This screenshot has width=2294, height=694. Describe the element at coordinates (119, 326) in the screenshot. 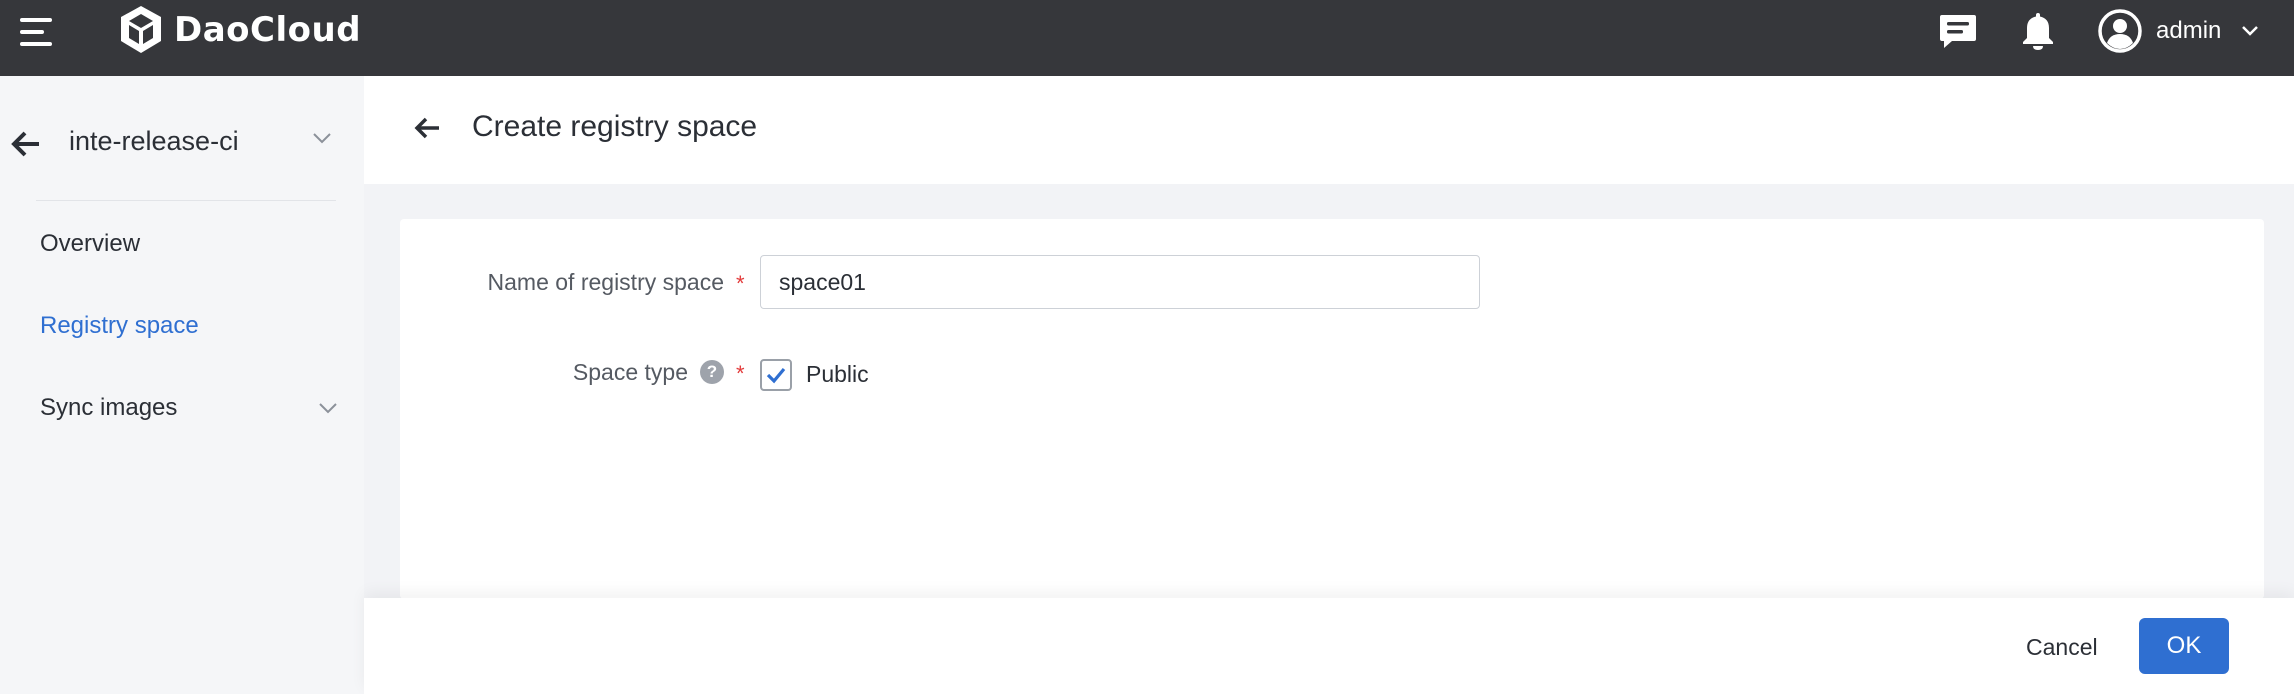

I see `sidebar-item-registry-space: Registry space` at that location.